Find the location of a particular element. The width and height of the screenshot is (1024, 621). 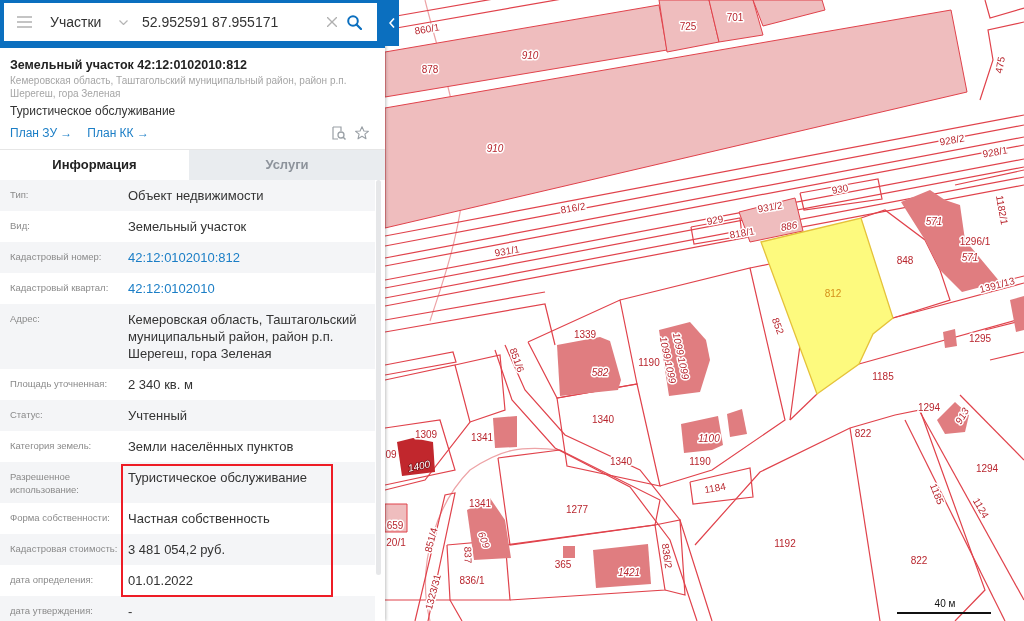

field-label: Адрес: is located at coordinates (25, 319).